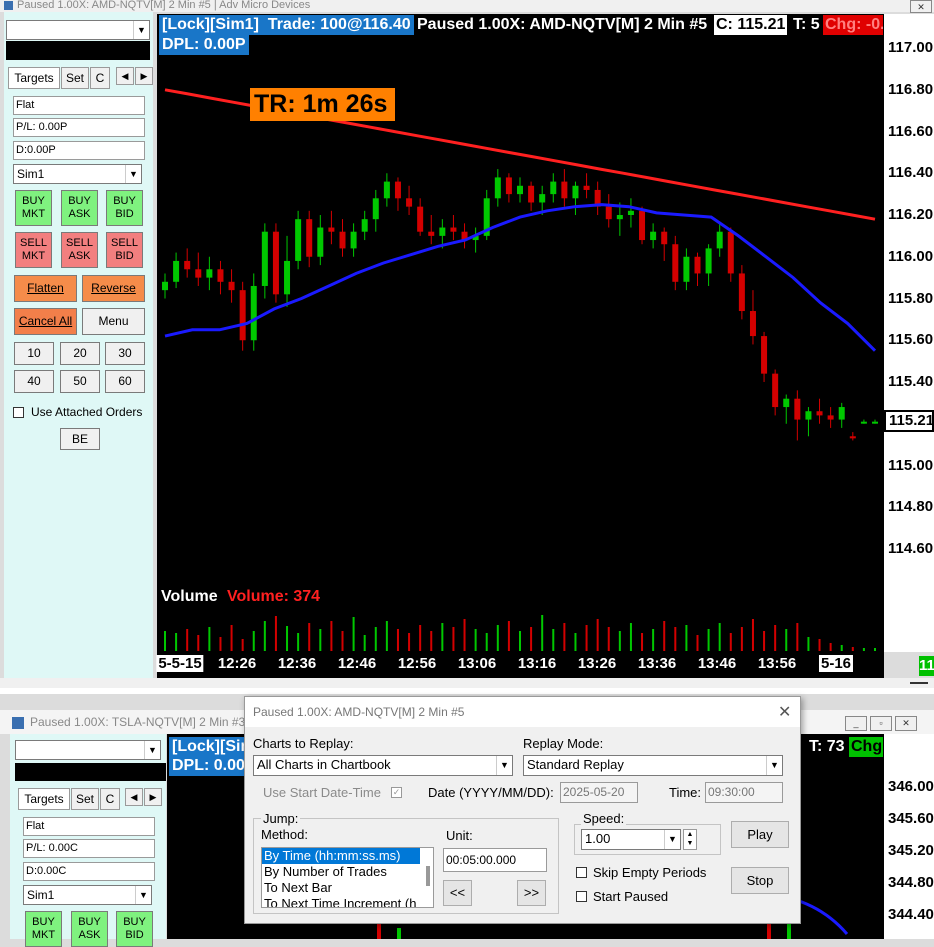  What do you see at coordinates (581, 896) in the screenshot?
I see `start-paused-checkbox` at bounding box center [581, 896].